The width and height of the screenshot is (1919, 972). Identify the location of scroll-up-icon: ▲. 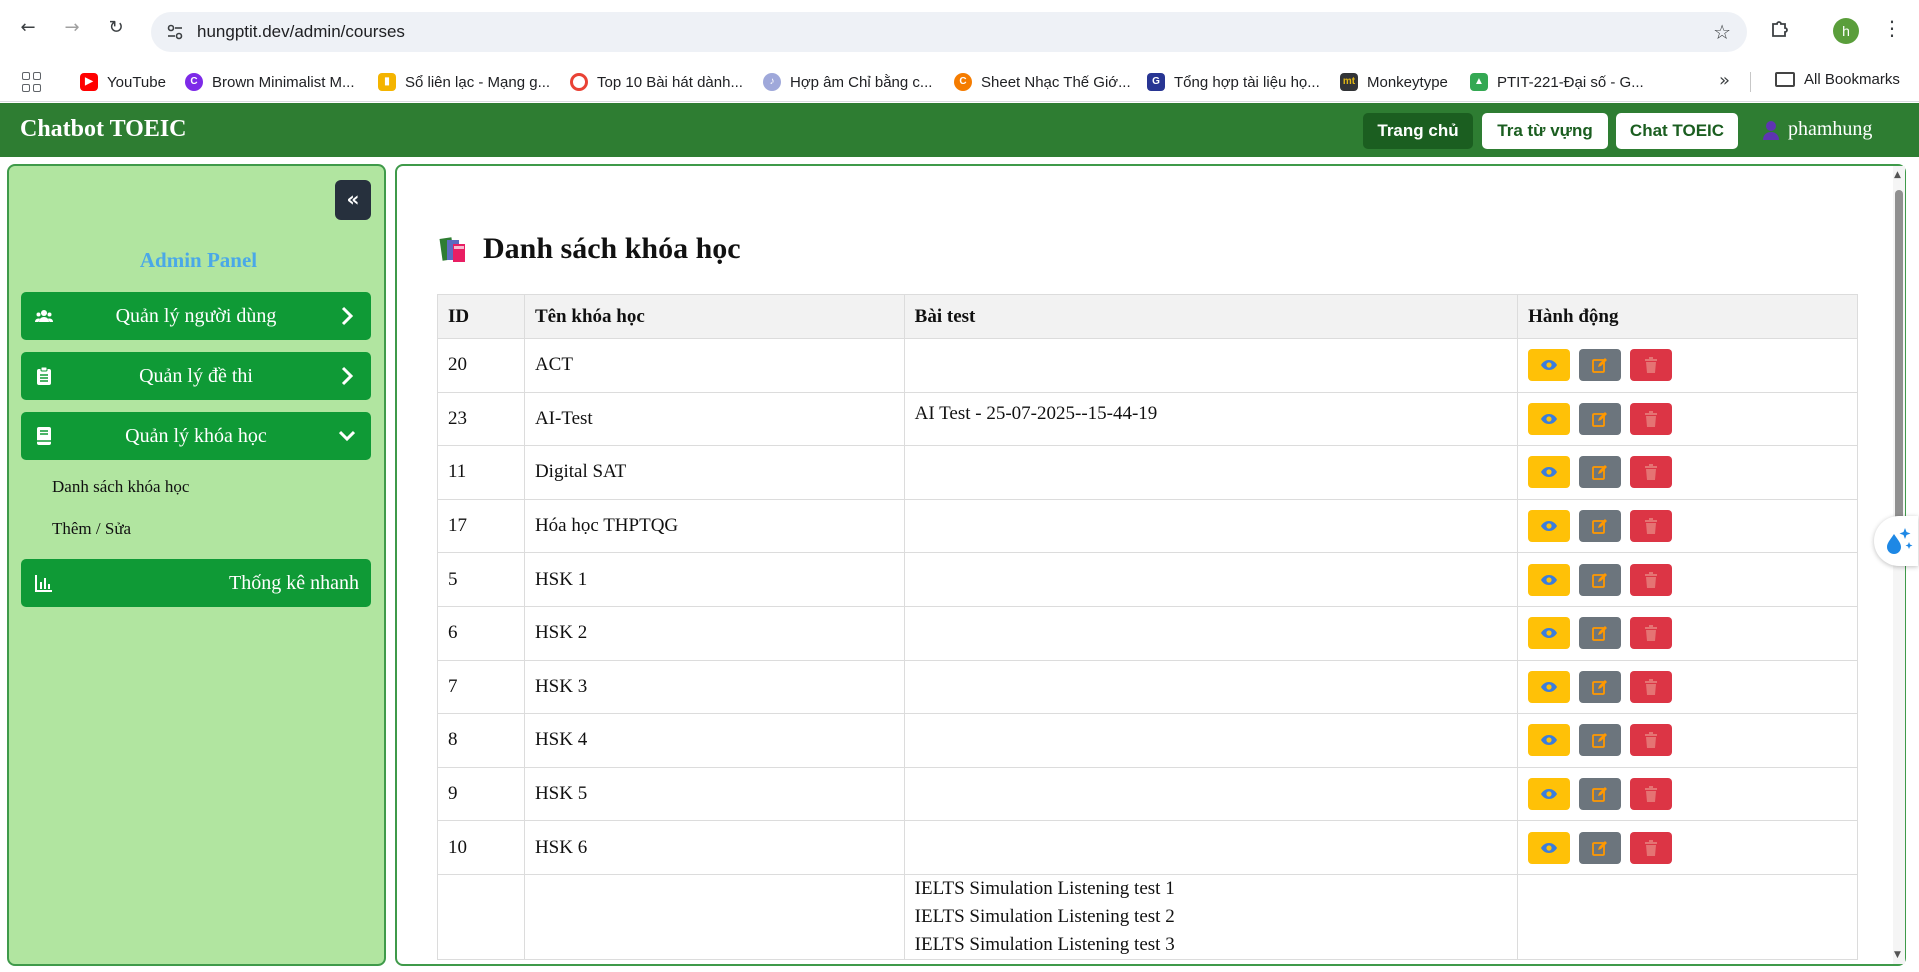
(1897, 175).